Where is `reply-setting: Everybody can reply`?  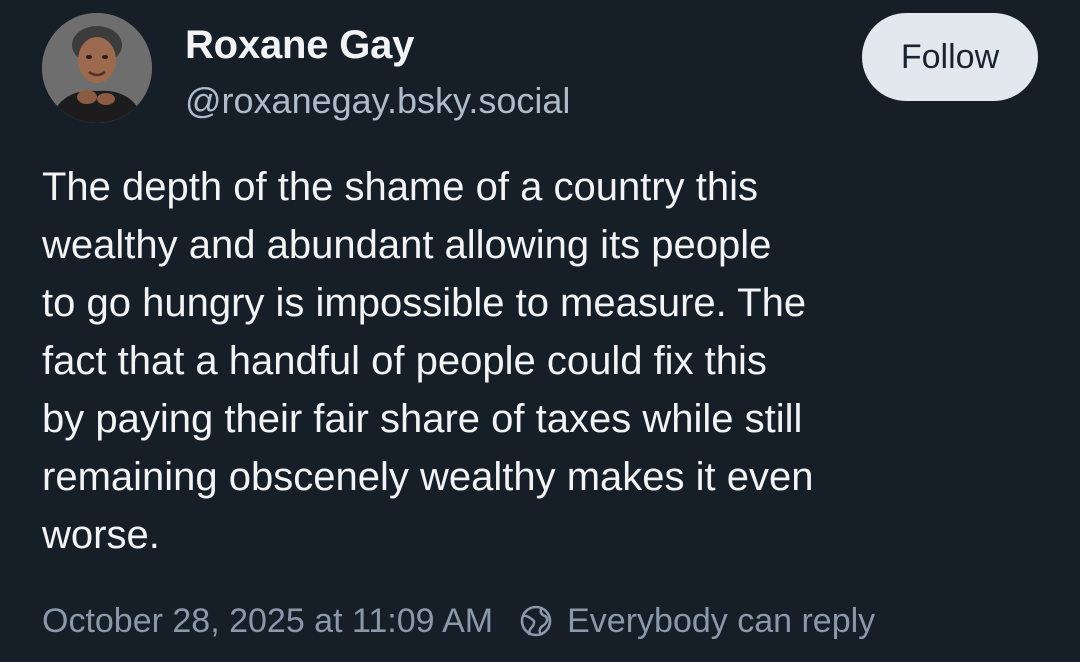 reply-setting: Everybody can reply is located at coordinates (721, 620).